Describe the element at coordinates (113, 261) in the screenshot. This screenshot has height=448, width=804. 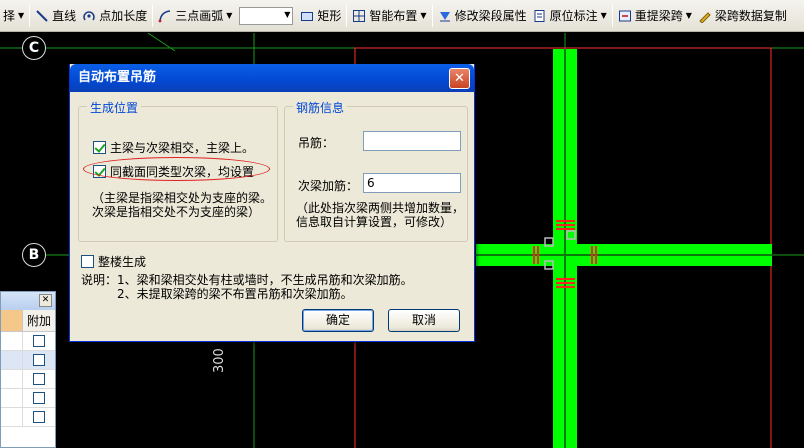
I see `whole-floor-option: 整楼生成` at that location.